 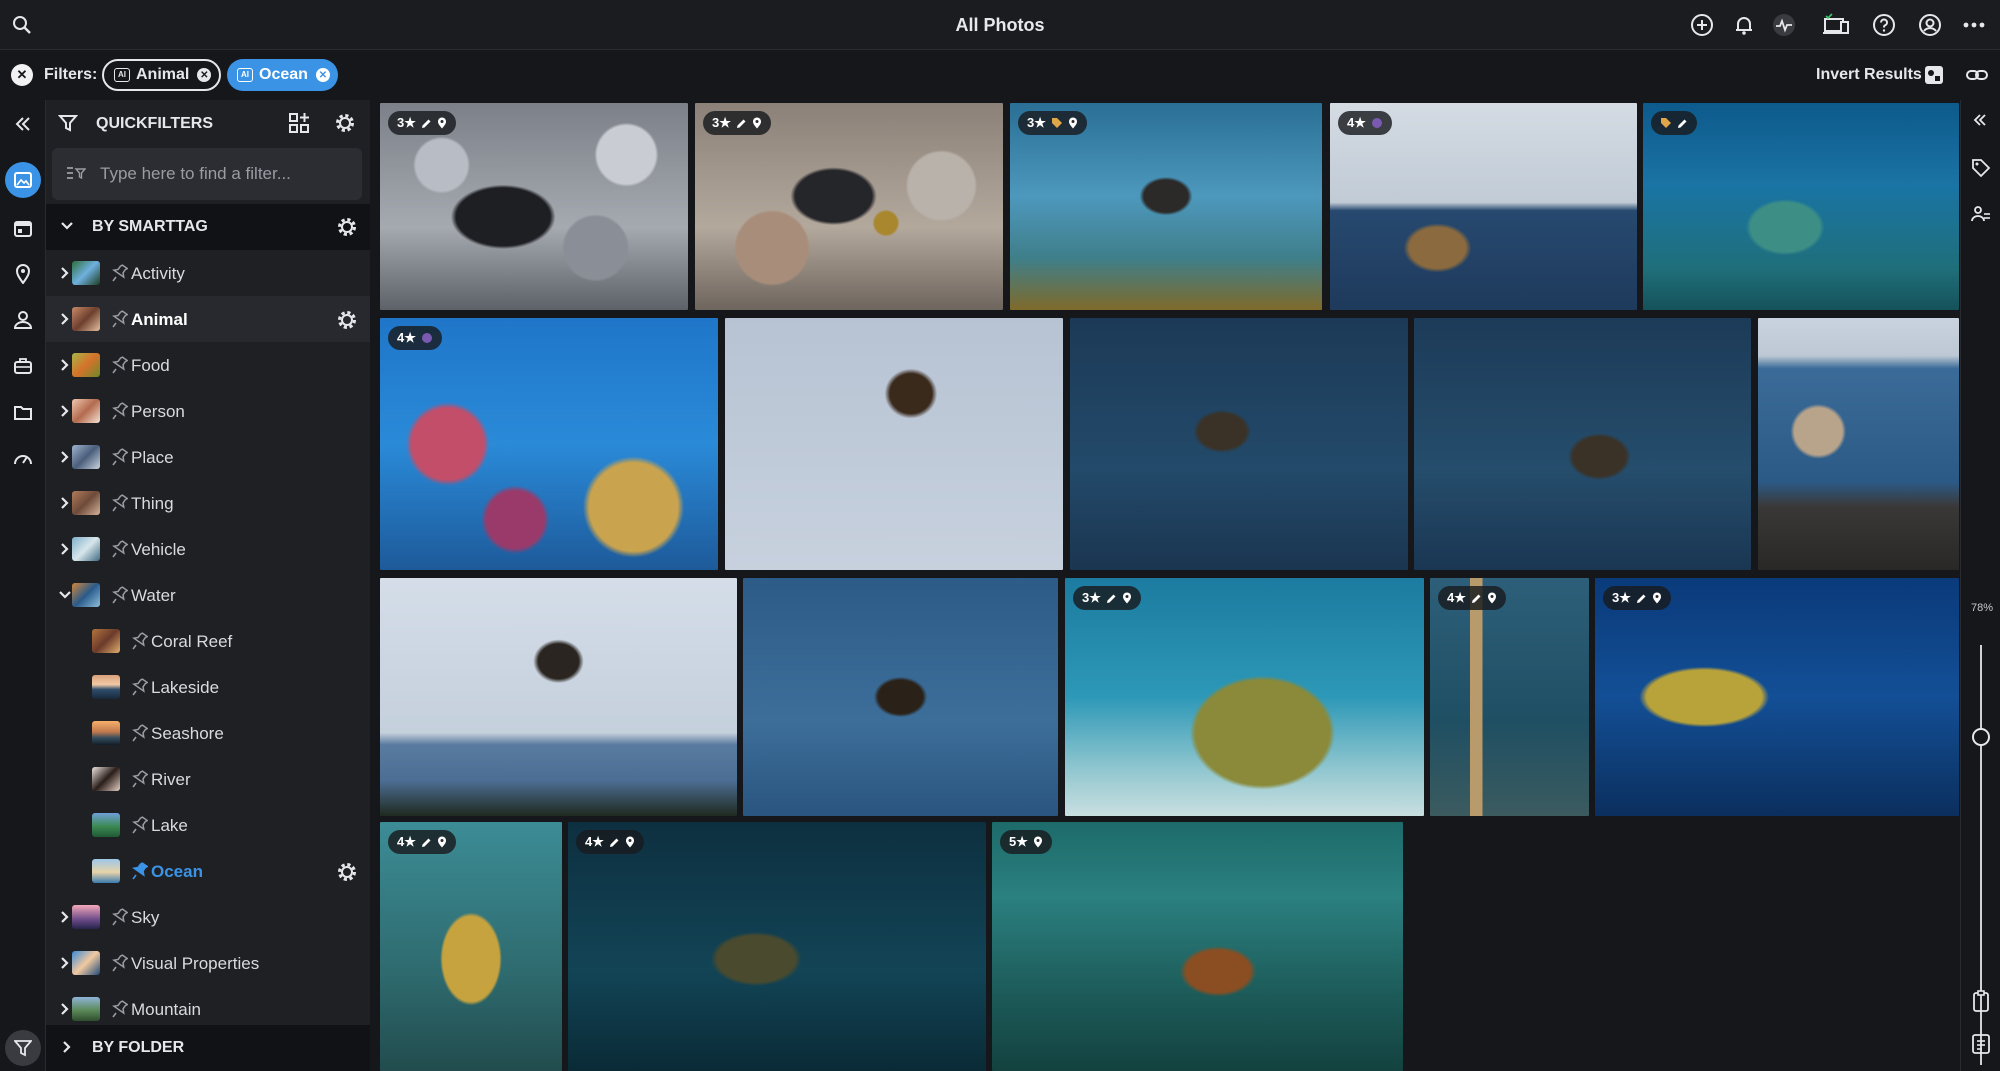 What do you see at coordinates (208, 779) in the screenshot?
I see `quickfilter-item-river: River` at bounding box center [208, 779].